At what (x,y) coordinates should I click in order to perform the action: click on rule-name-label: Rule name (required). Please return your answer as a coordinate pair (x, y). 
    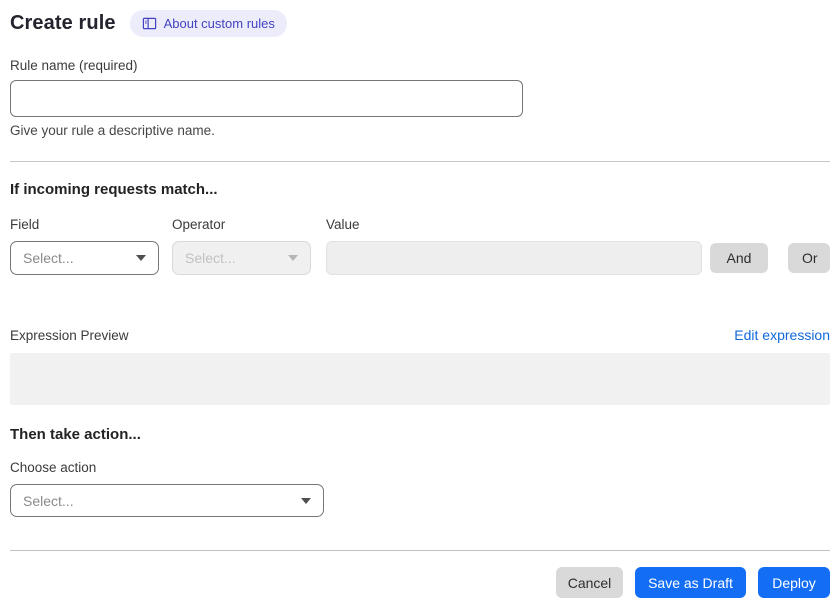
    Looking at the image, I should click on (74, 65).